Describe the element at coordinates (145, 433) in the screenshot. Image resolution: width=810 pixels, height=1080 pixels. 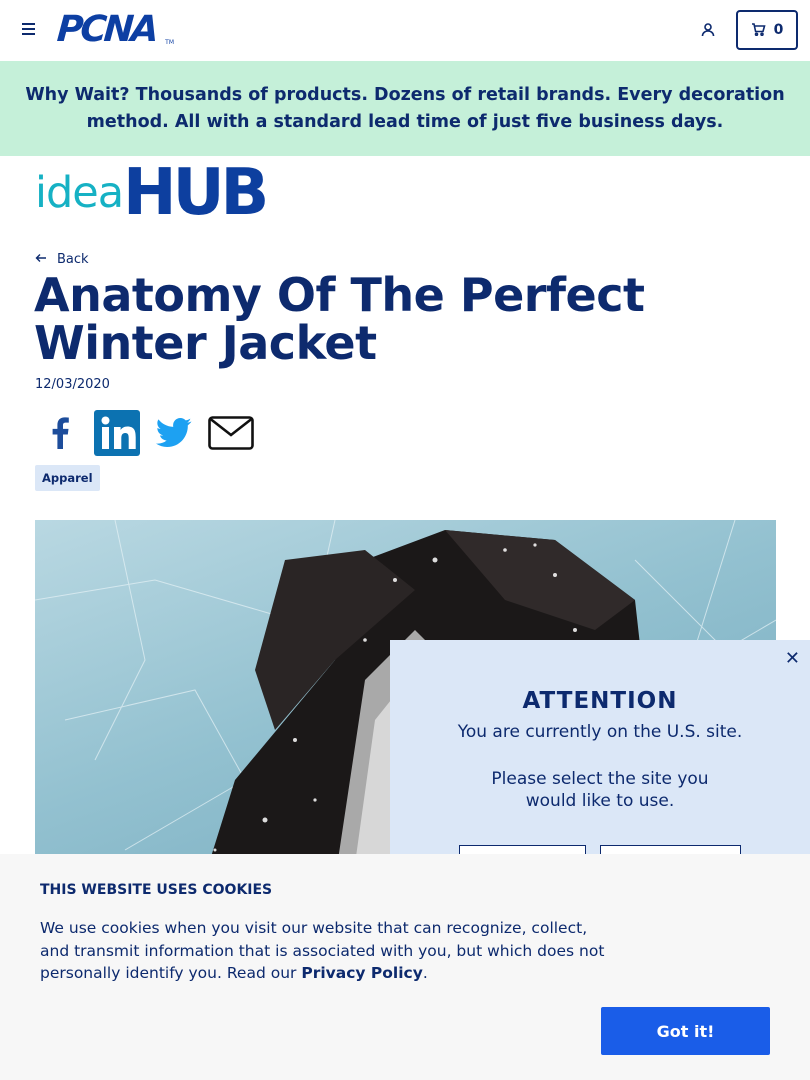
I see `share-icons` at that location.